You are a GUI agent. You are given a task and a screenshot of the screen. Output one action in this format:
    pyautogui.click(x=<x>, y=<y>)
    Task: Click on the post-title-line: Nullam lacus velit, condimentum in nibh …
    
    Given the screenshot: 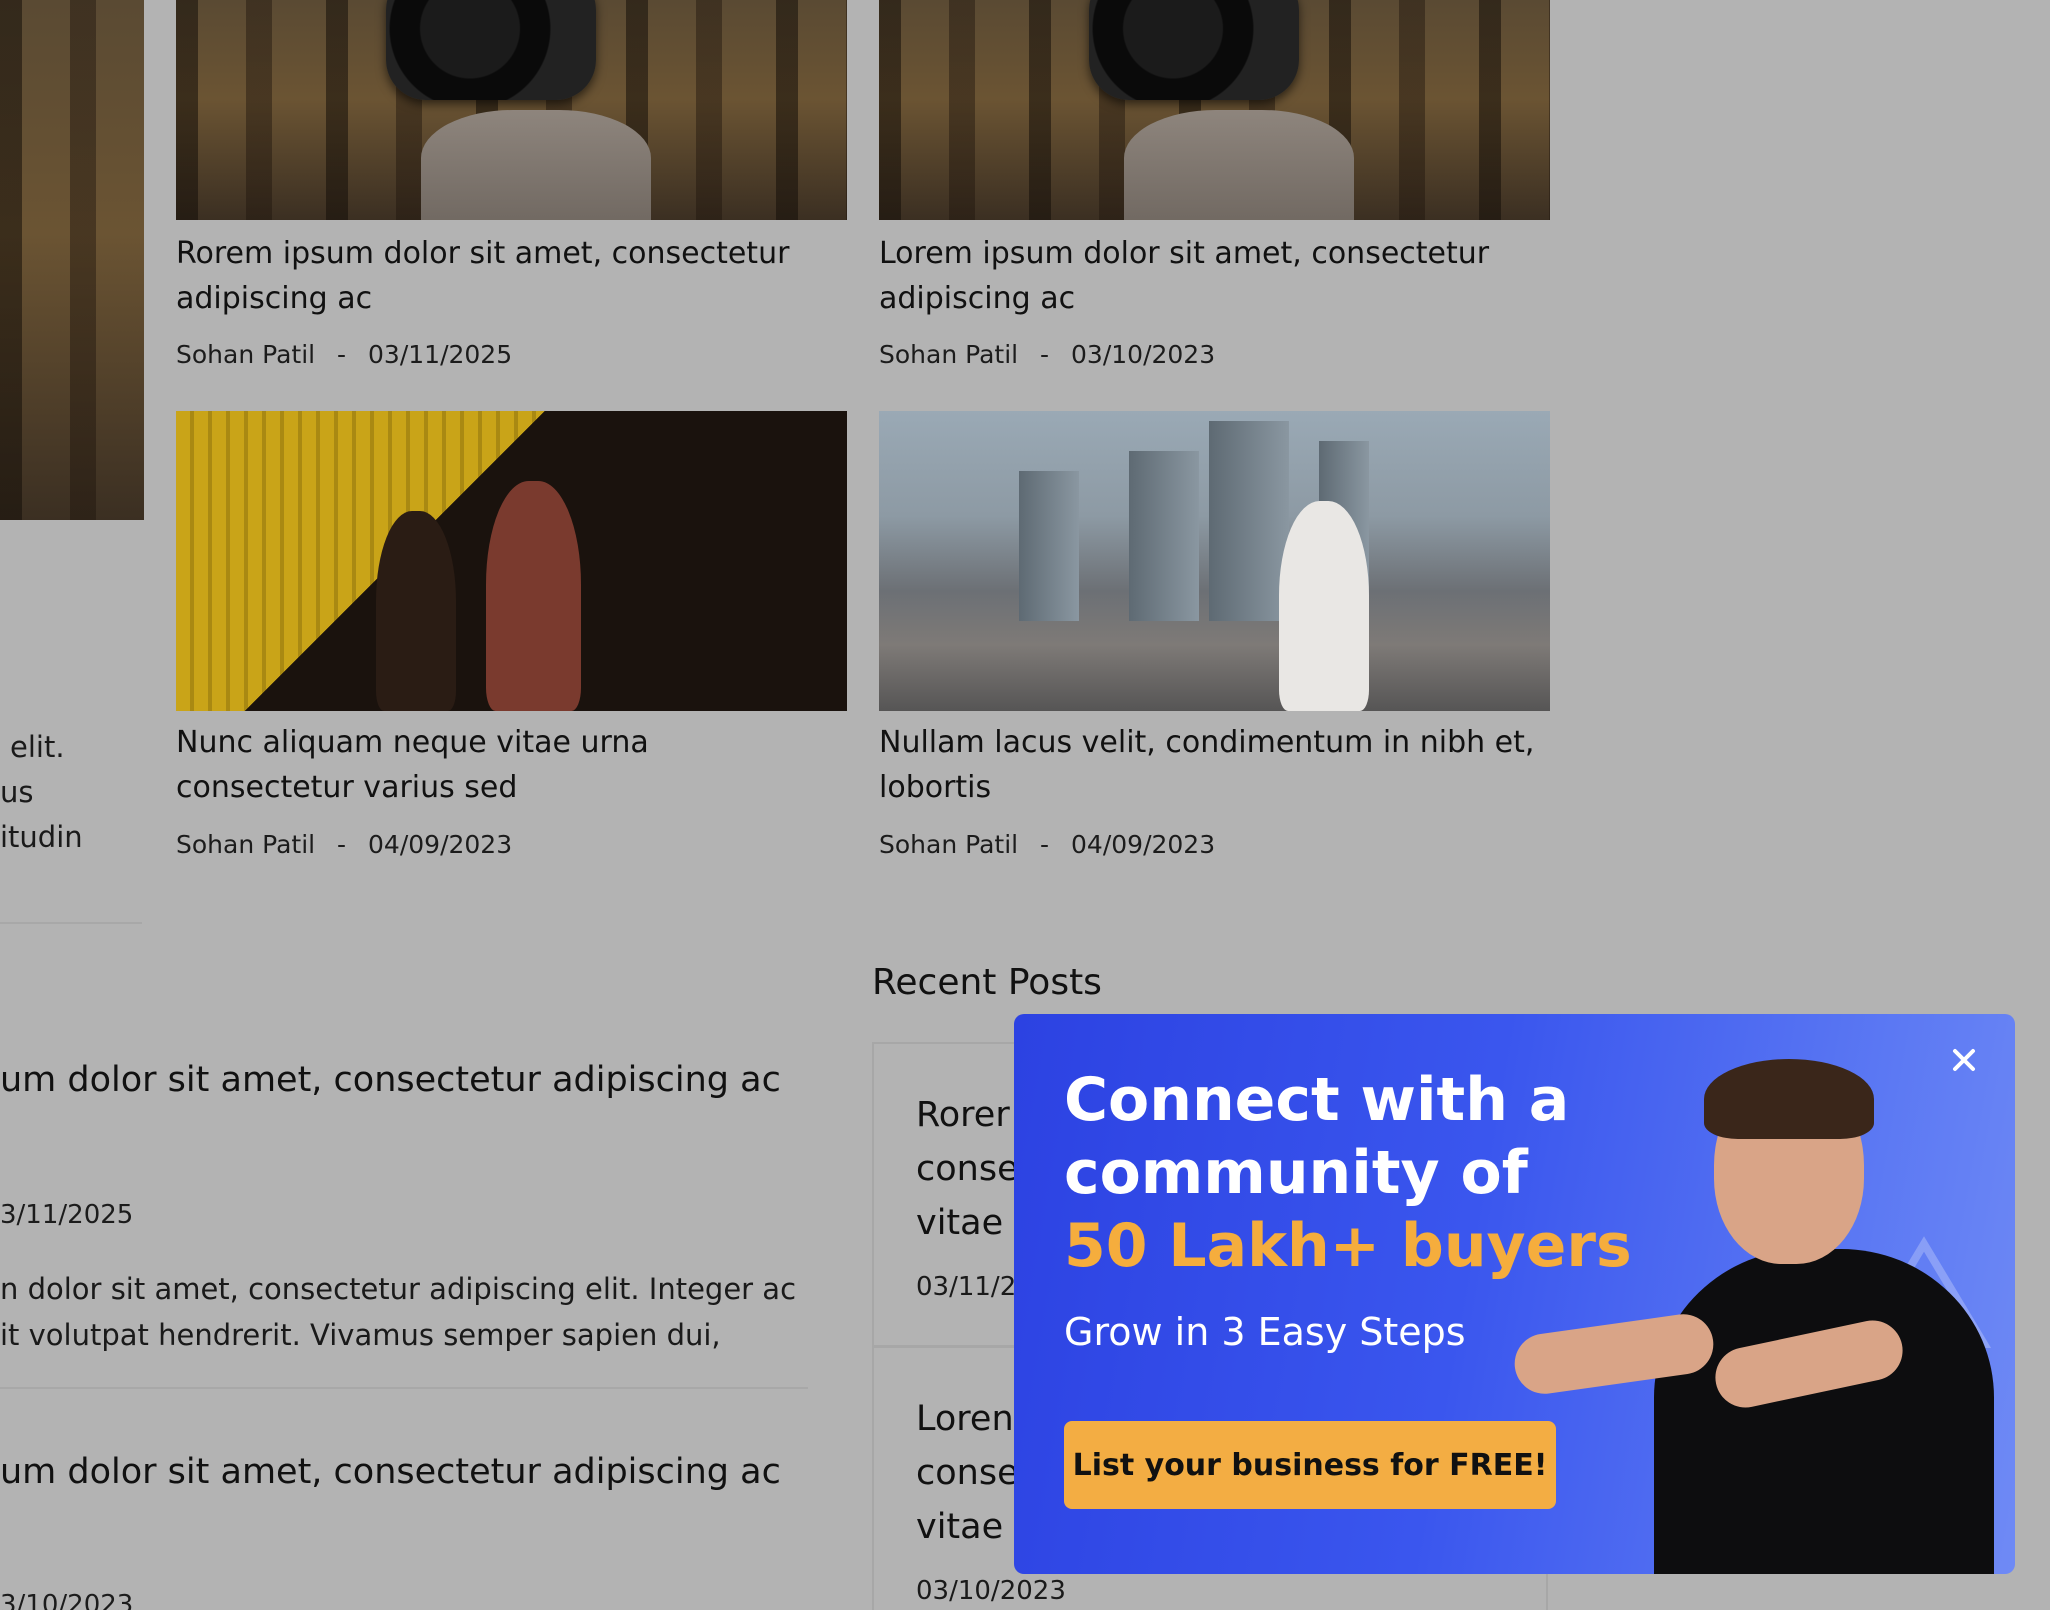 What is the action you would take?
    pyautogui.click(x=1207, y=742)
    